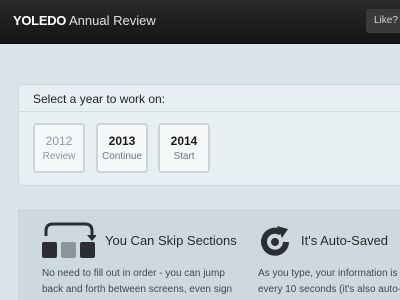  Describe the element at coordinates (345, 240) in the screenshot. I see `feature-title-autosave: It's Auto-Saved` at that location.